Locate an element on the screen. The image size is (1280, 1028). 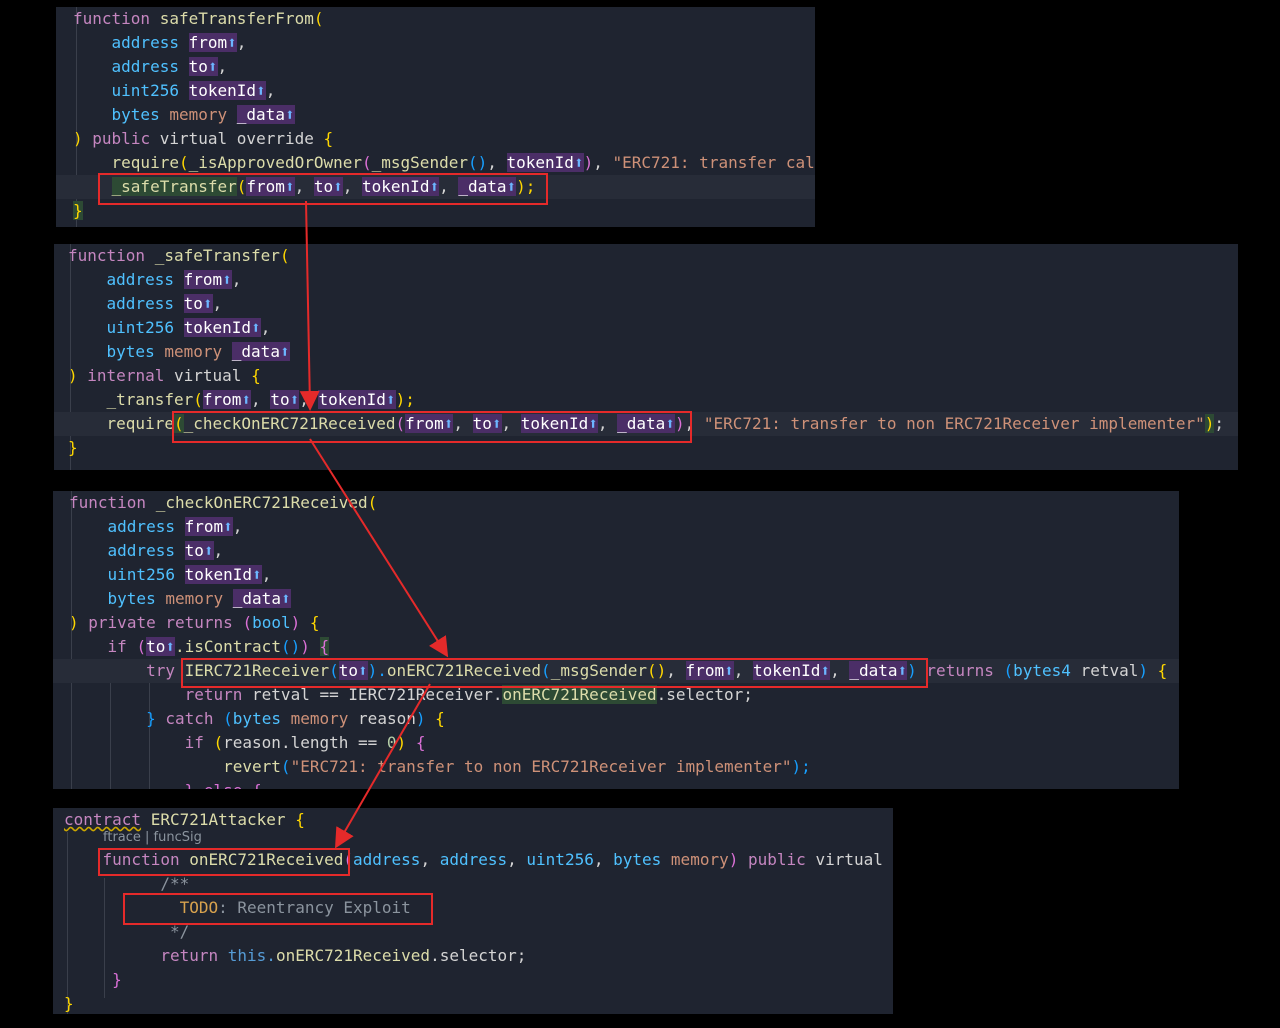
param: to is located at coordinates (198, 66).